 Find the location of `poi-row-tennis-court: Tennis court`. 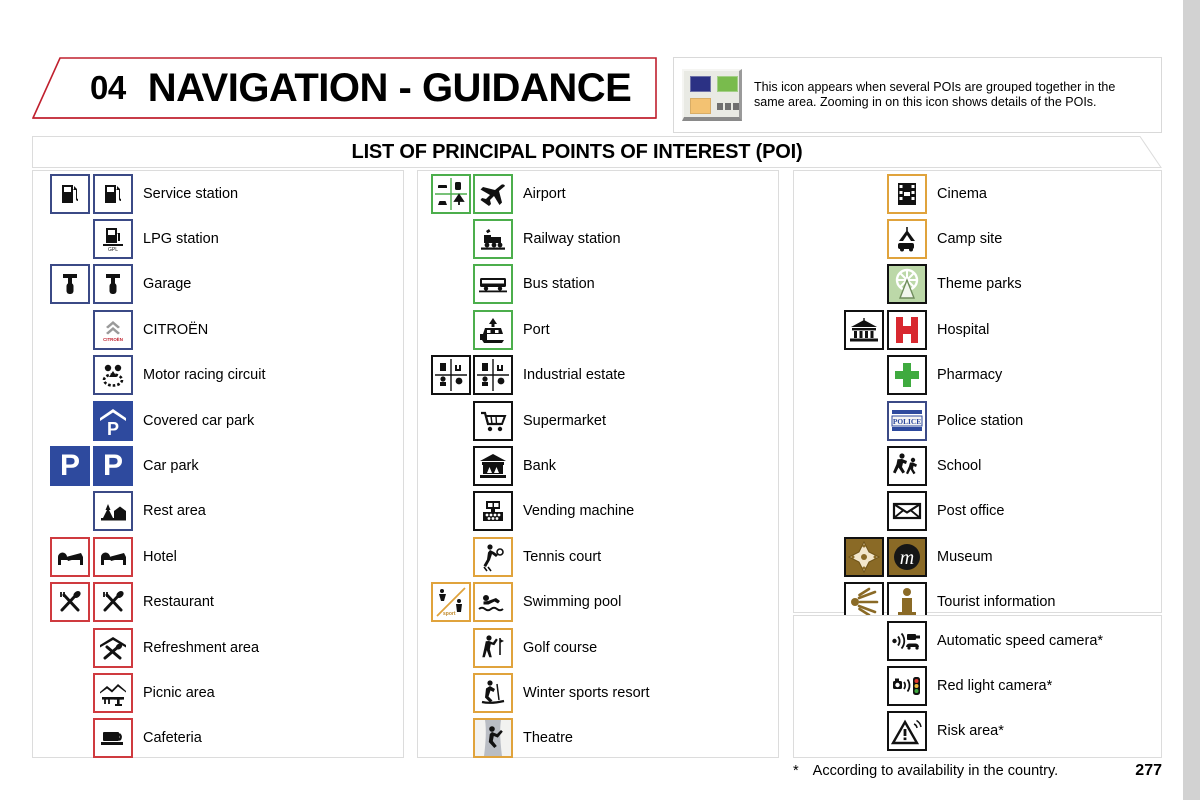

poi-row-tennis-court: Tennis court is located at coordinates (598, 556).